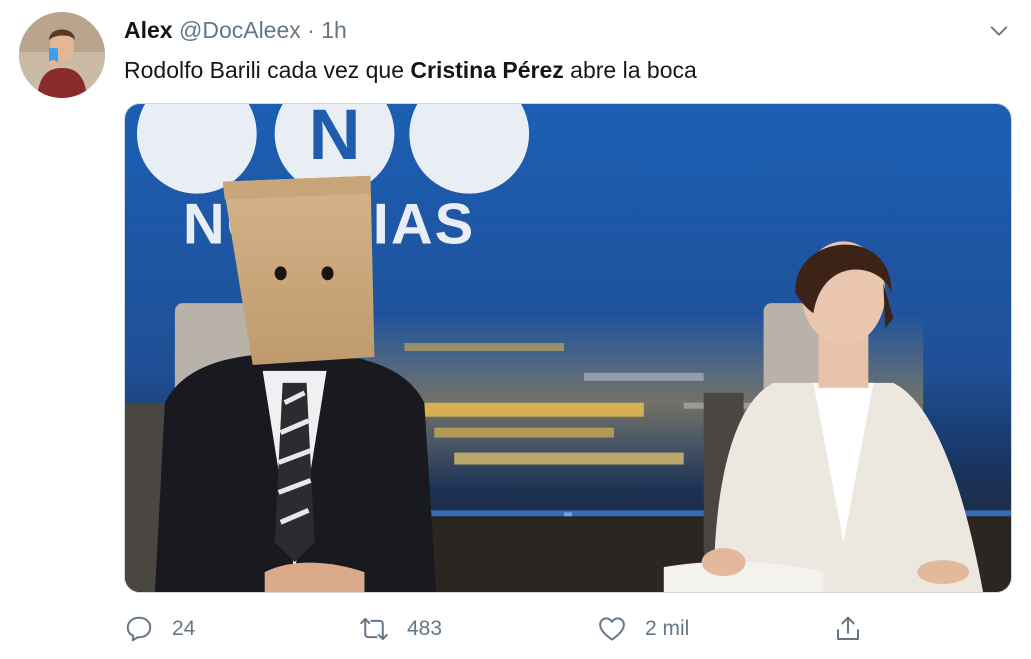 This screenshot has height=659, width=1031. I want to click on tweet-text-part1: Rodolfo Barili cada vez que, so click(267, 70).